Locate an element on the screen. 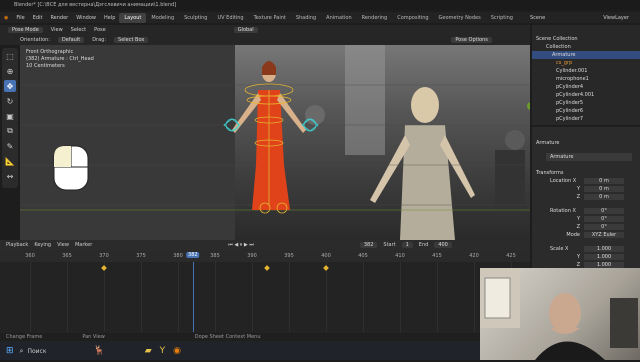 This screenshot has width=640, height=362. rotation-y-row: Y 0° is located at coordinates (593, 219).